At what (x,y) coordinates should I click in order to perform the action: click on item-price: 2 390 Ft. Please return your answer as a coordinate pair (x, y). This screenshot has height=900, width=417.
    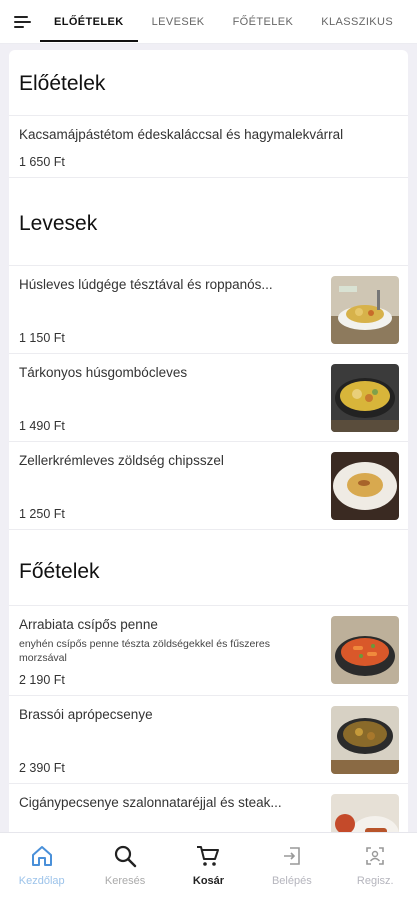
    Looking at the image, I should click on (42, 768).